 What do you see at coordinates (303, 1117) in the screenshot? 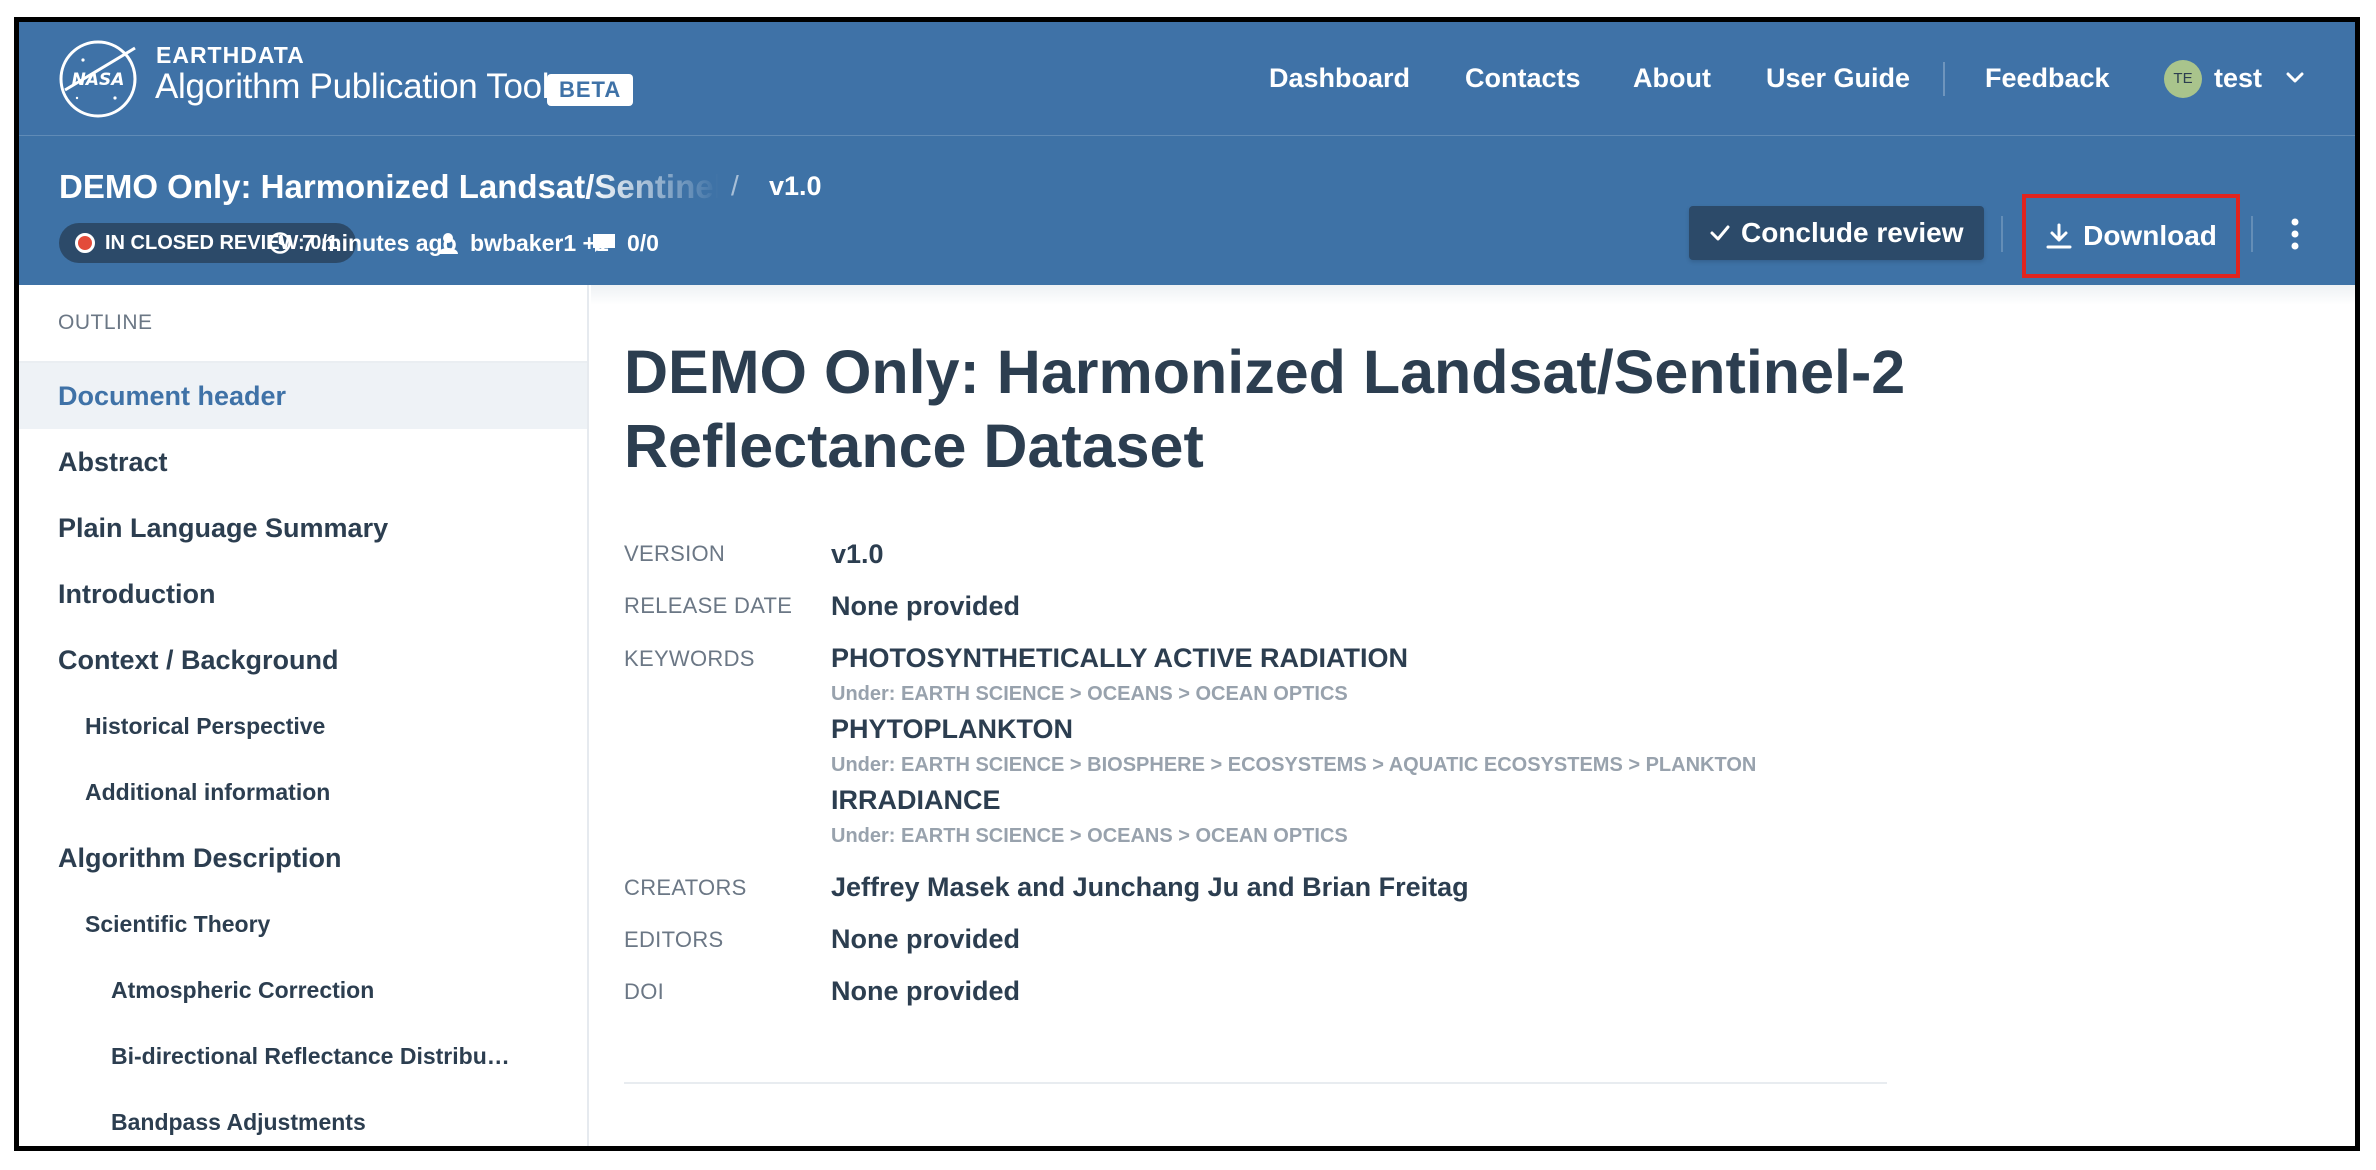
I see `outline-item-bandpass-adjustments: Bandpass Adjustments` at bounding box center [303, 1117].